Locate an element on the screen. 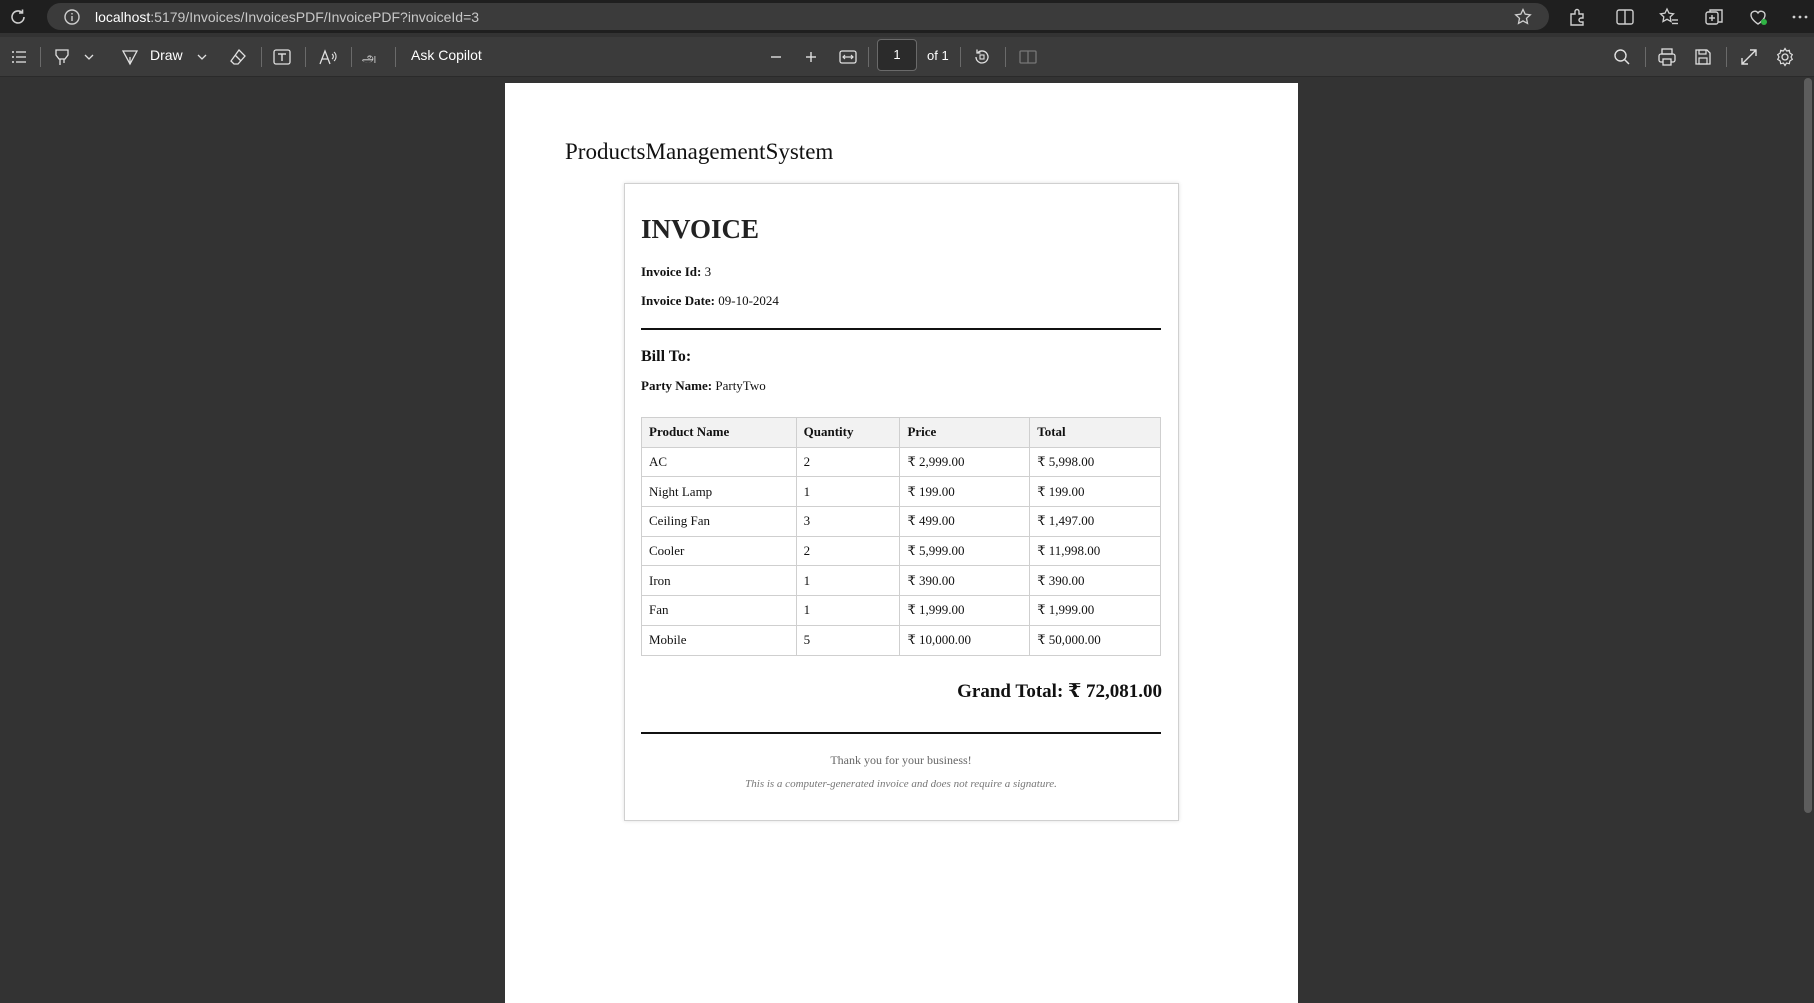  invoice-id-line: Invoice Id: 3 is located at coordinates (676, 272).